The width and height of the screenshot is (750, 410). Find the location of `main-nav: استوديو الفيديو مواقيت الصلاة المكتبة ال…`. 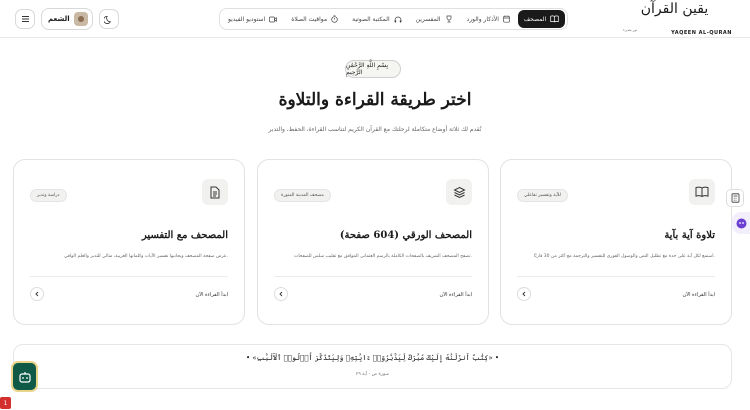

main-nav: استوديو الفيديو مواقيت الصلاة المكتبة ال… is located at coordinates (394, 19).